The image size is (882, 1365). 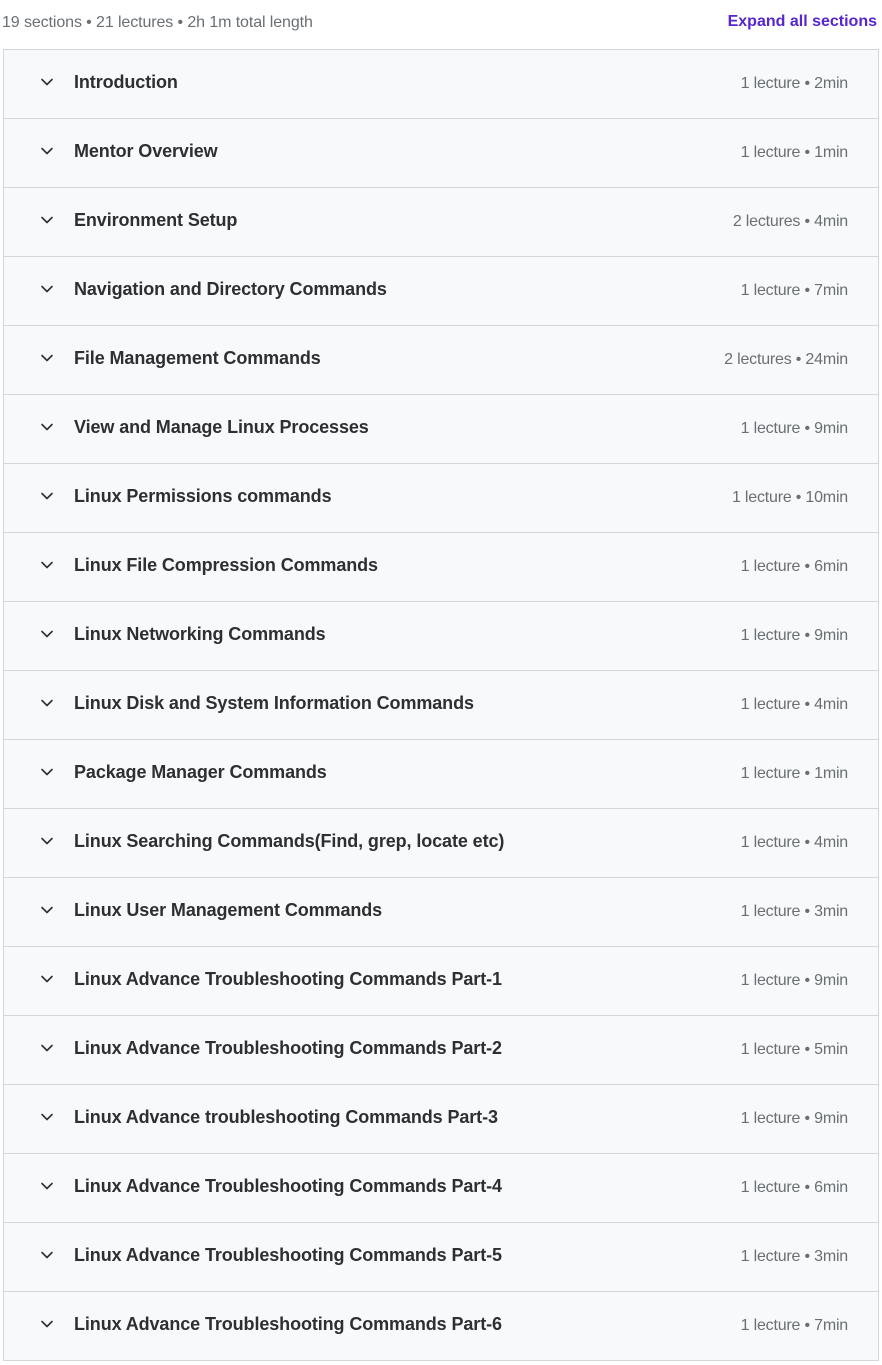 I want to click on section-row: Mentor Overview 1 lecture • 1min, so click(x=441, y=153).